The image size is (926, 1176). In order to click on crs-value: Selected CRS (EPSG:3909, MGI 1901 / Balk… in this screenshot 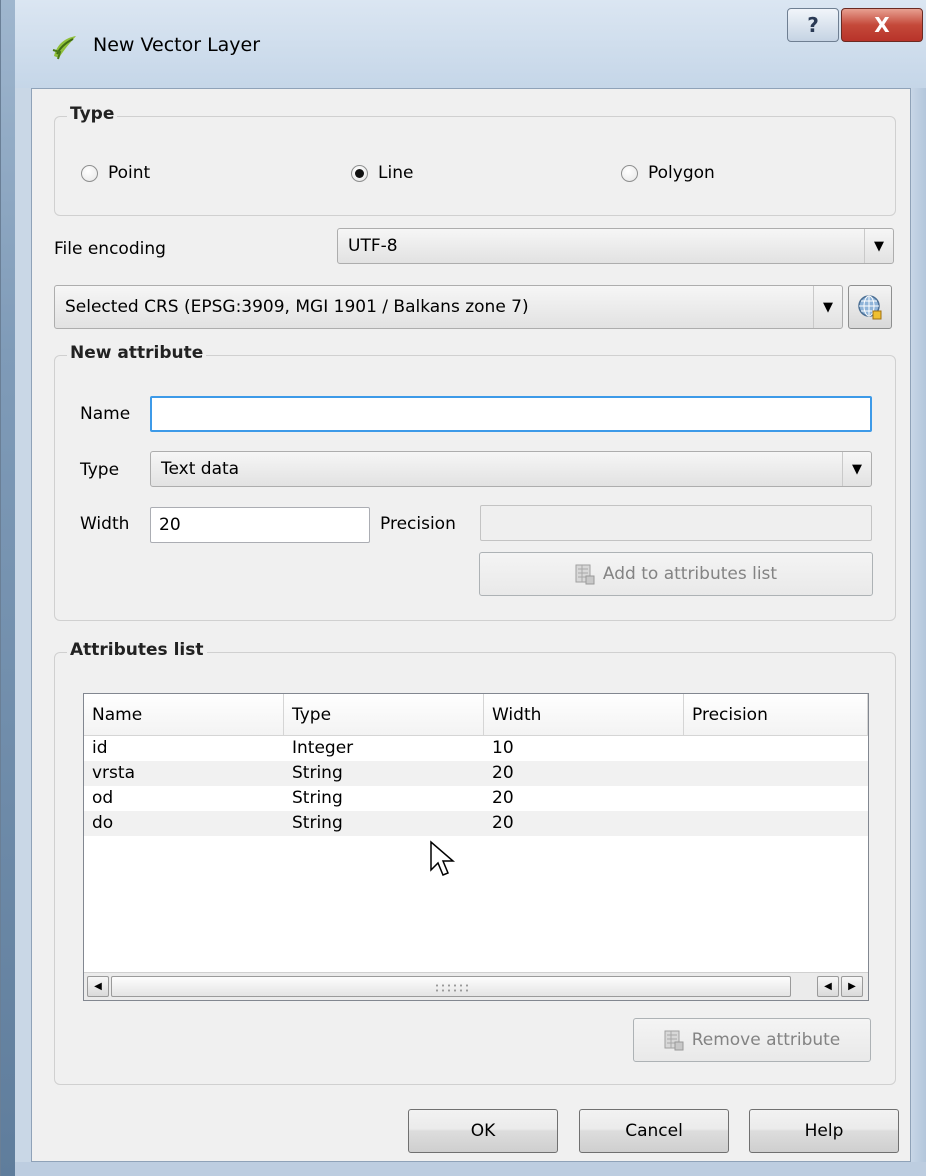, I will do `click(297, 307)`.